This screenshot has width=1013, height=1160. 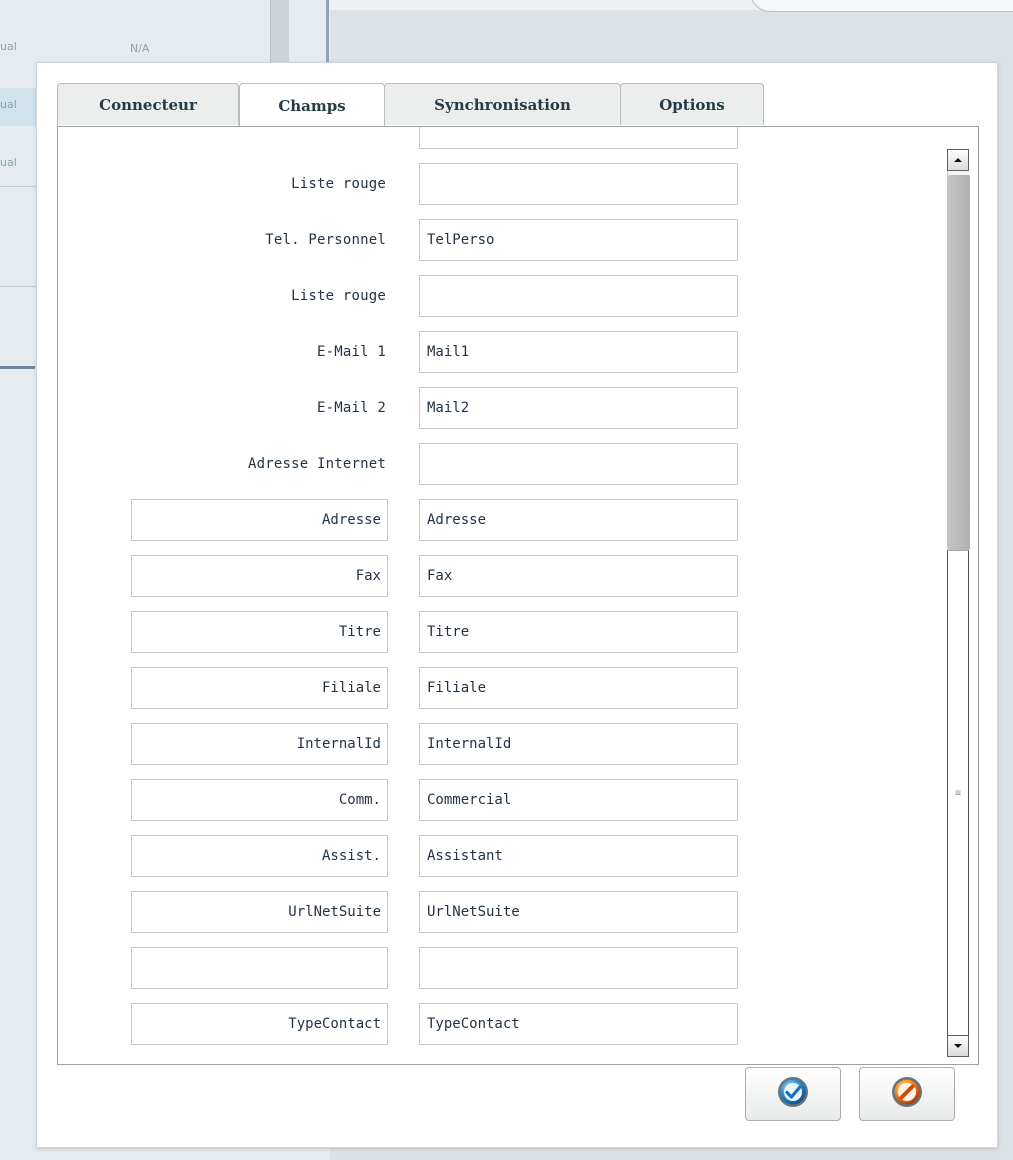 What do you see at coordinates (259, 856) in the screenshot?
I see `custom-label-input: Assist.` at bounding box center [259, 856].